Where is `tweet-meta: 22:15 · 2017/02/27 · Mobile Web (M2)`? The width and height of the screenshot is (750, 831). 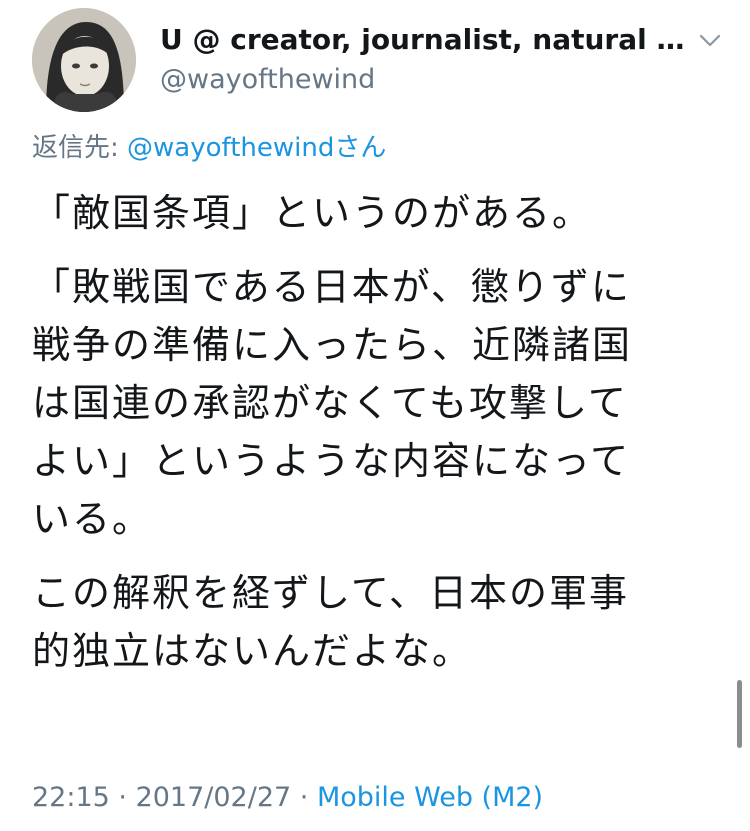 tweet-meta: 22:15 · 2017/02/27 · Mobile Web (M2) is located at coordinates (287, 798).